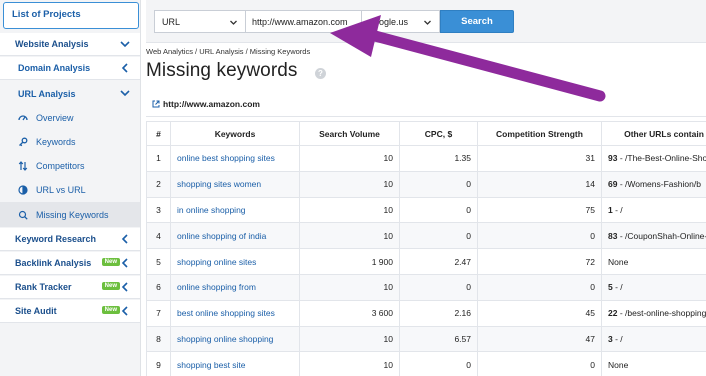  I want to click on keyword-link: shopping sites women, so click(235, 184).